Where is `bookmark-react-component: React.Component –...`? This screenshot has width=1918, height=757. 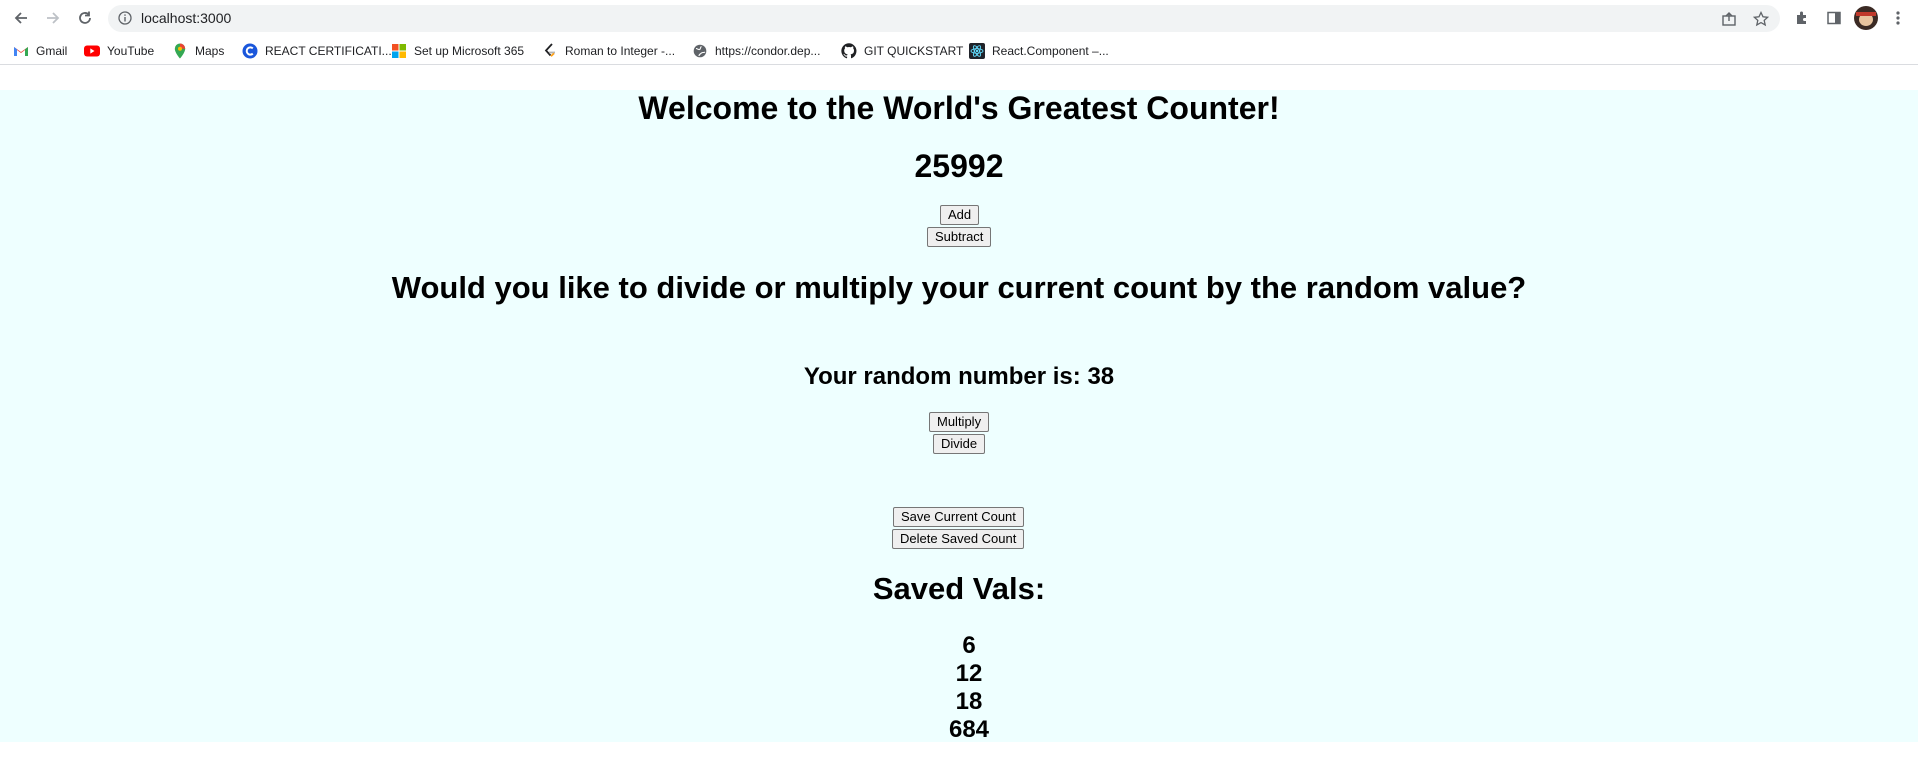
bookmark-react-component: React.Component –... is located at coordinates (1039, 51).